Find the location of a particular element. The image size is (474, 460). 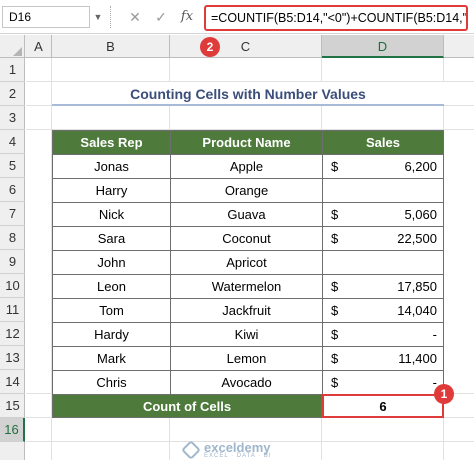

product-cell: Lemon is located at coordinates (246, 358).